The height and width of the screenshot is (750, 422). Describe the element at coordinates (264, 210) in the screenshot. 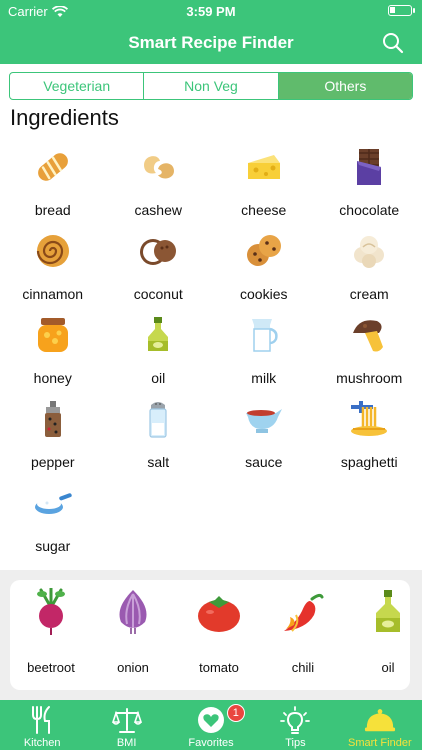

I see `ingredient-label: cheese` at that location.